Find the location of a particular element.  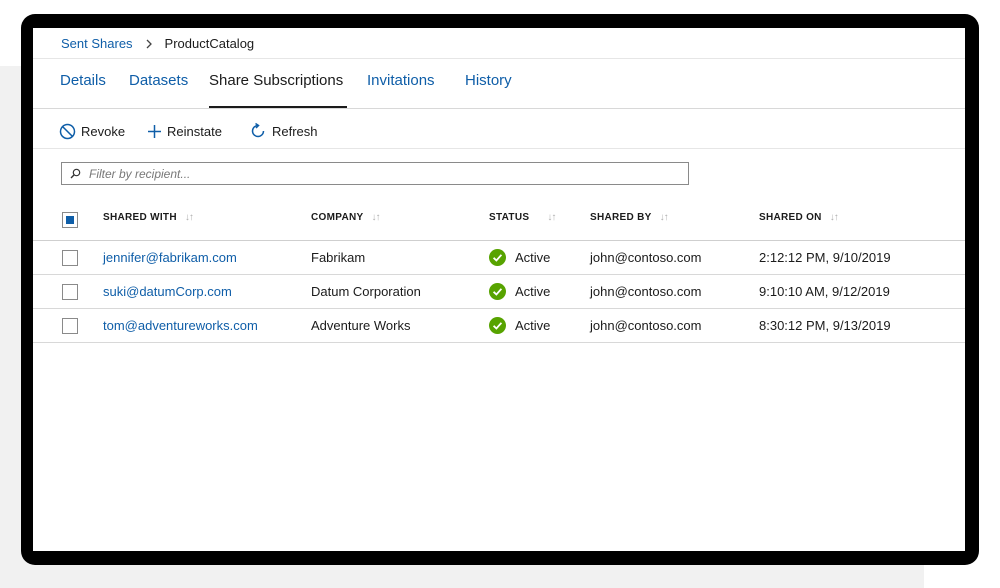

shared-on-cell: 8:30:12 PM, 9/13/2019 is located at coordinates (825, 325).